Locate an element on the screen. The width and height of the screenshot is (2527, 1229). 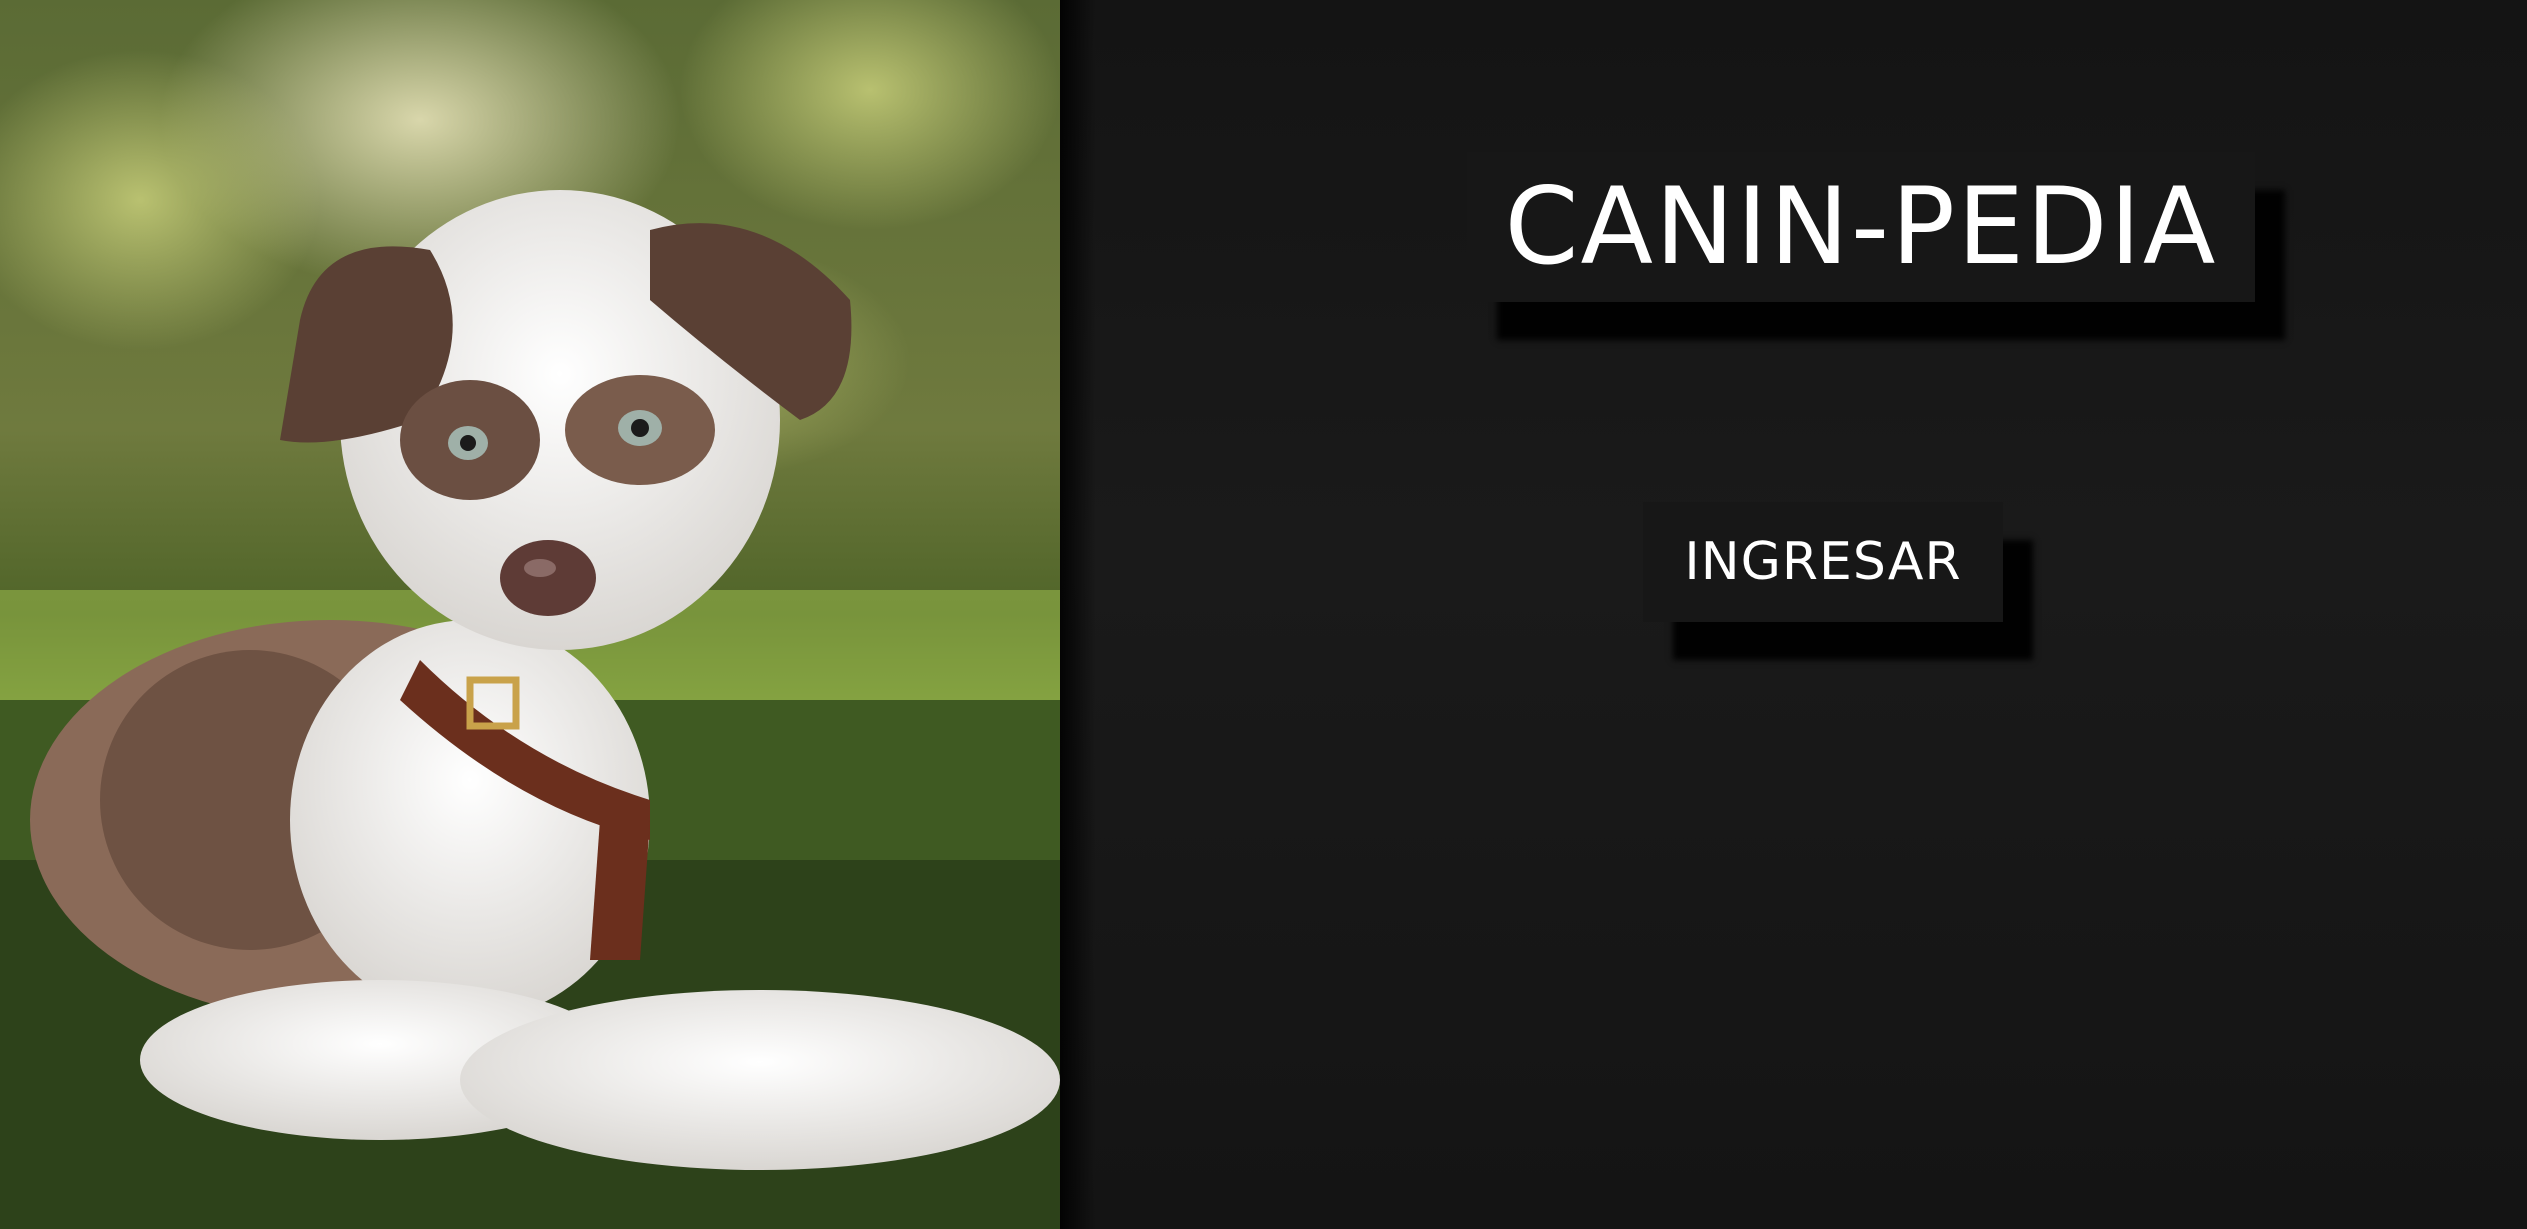
title-box: CANIN-PEDIA is located at coordinates (1861, 227).